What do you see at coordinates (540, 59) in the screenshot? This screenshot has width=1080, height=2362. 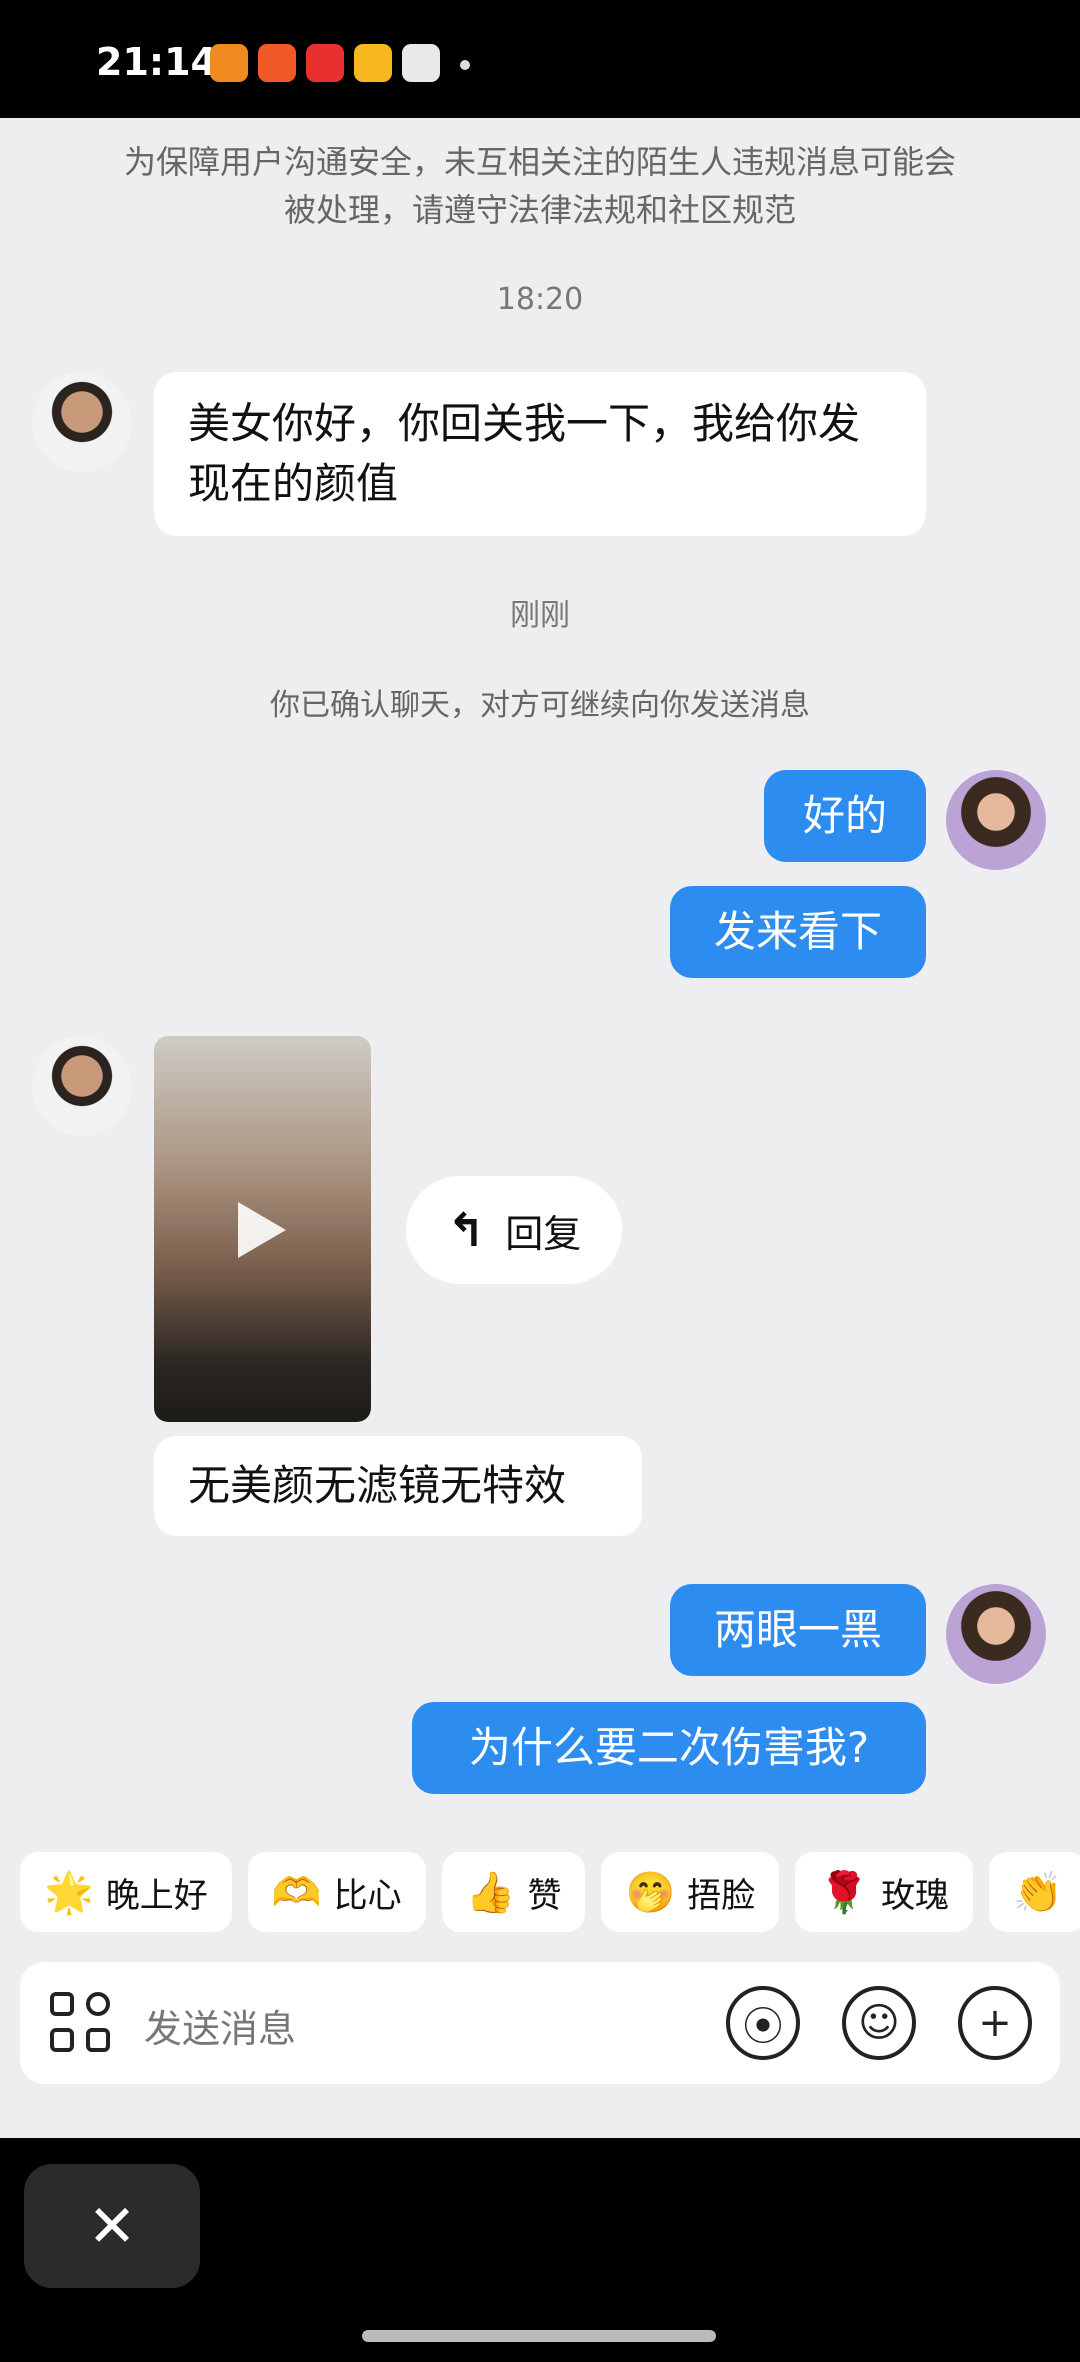 I see `status-bar: 21:14` at bounding box center [540, 59].